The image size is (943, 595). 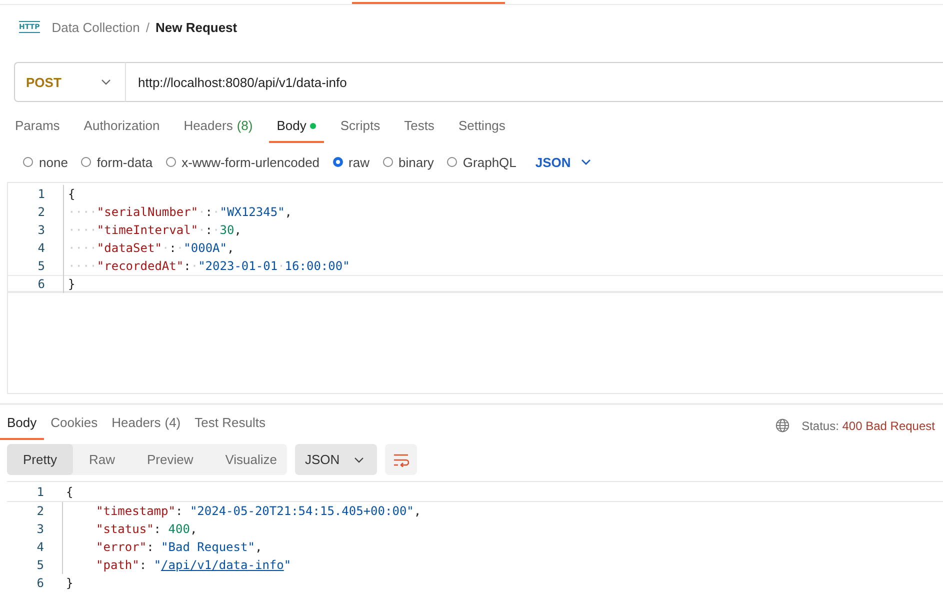 What do you see at coordinates (481, 162) in the screenshot?
I see `body-type-radio: GraphQL` at bounding box center [481, 162].